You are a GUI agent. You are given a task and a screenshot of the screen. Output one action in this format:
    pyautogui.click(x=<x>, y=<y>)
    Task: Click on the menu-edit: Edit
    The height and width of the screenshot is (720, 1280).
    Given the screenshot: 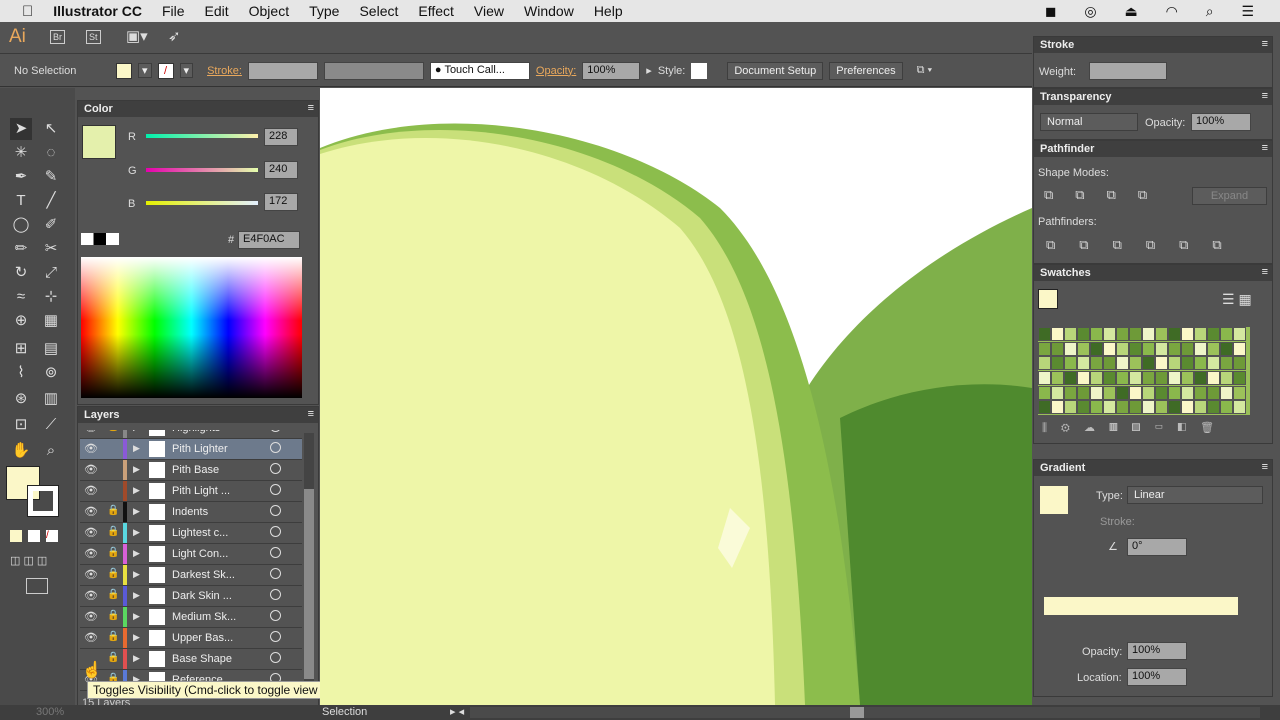 What is the action you would take?
    pyautogui.click(x=217, y=11)
    